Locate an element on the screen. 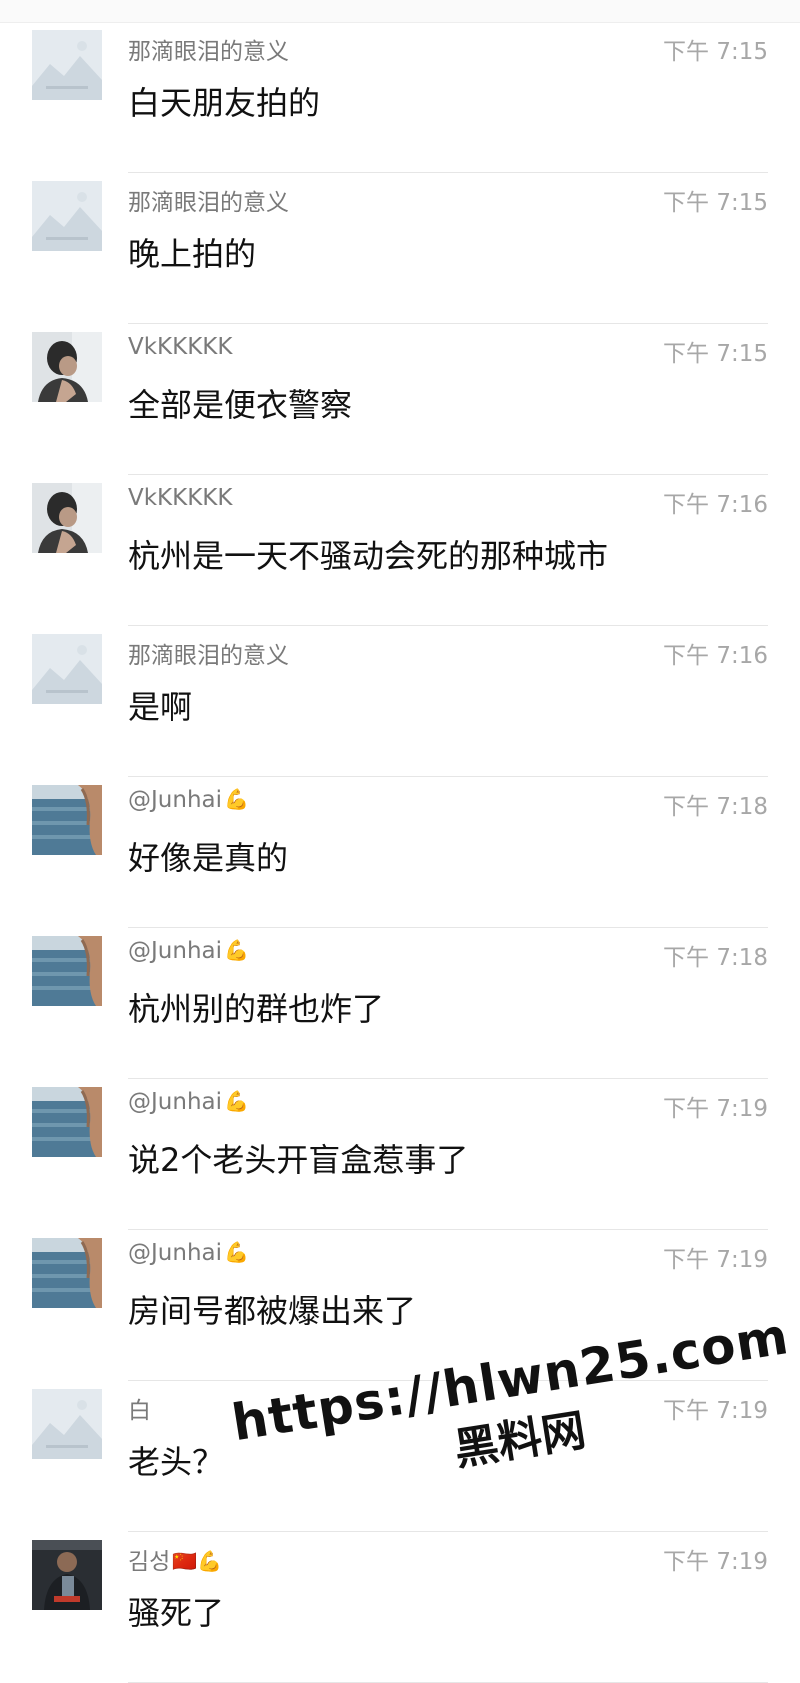 The width and height of the screenshot is (800, 1683). sender-name-text: 김성 is located at coordinates (149, 1562).